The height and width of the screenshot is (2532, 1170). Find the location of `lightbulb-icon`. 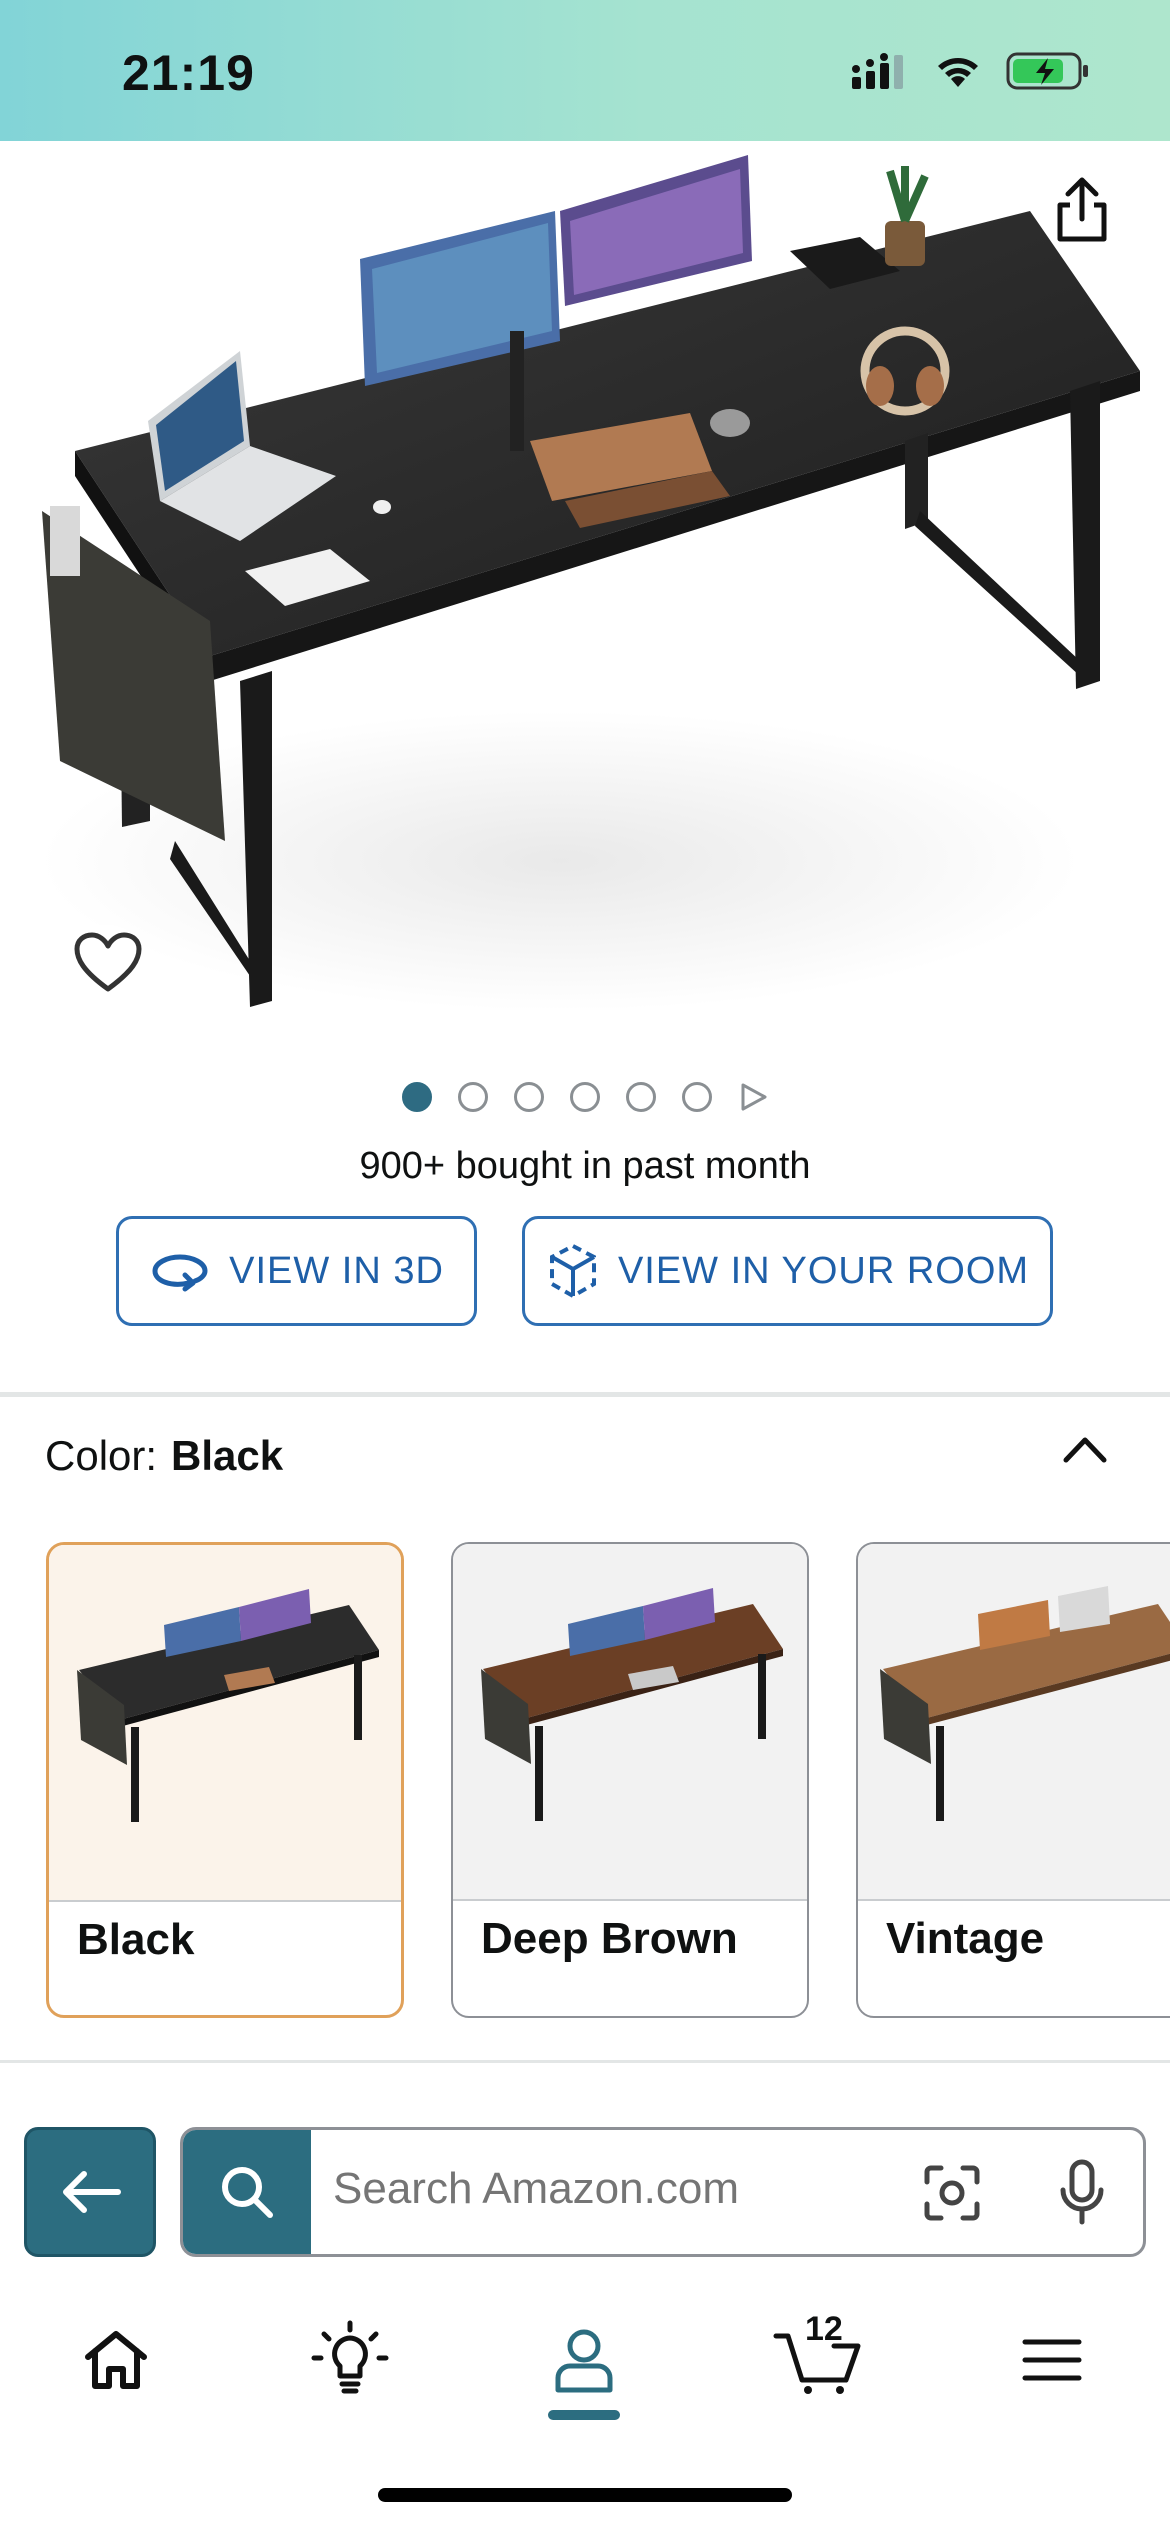

lightbulb-icon is located at coordinates (350, 2357).